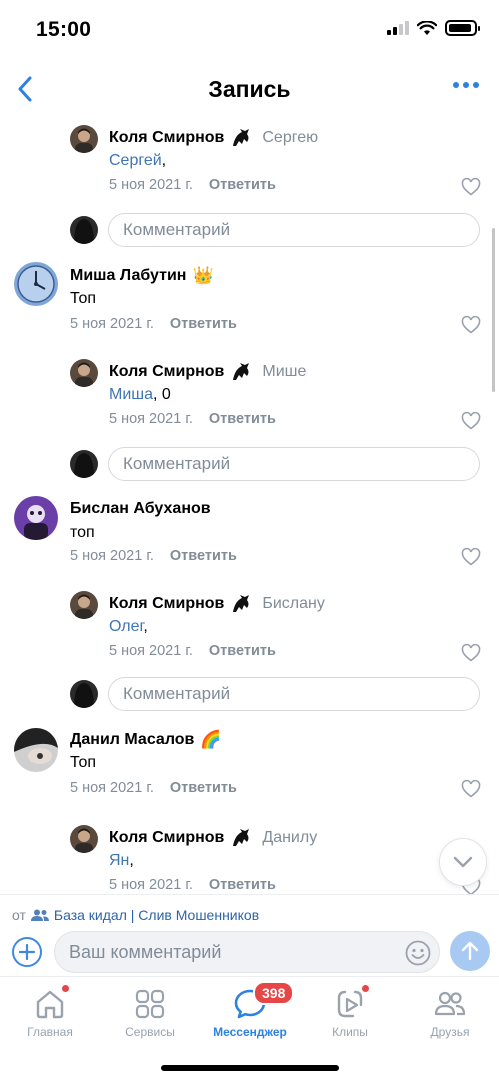  Describe the element at coordinates (145, 951) in the screenshot. I see `comment-input-placeholder: Ваш комментарий` at that location.